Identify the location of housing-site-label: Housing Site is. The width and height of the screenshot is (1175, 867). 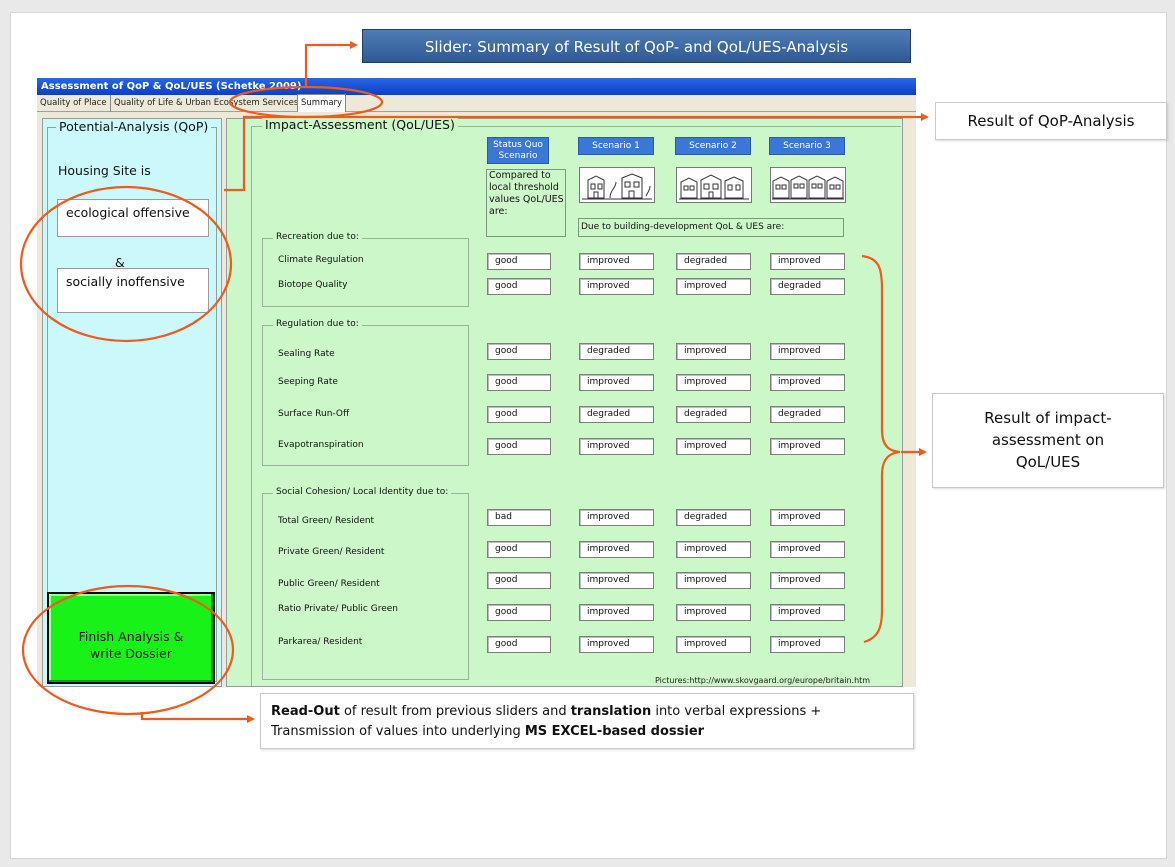
(104, 170).